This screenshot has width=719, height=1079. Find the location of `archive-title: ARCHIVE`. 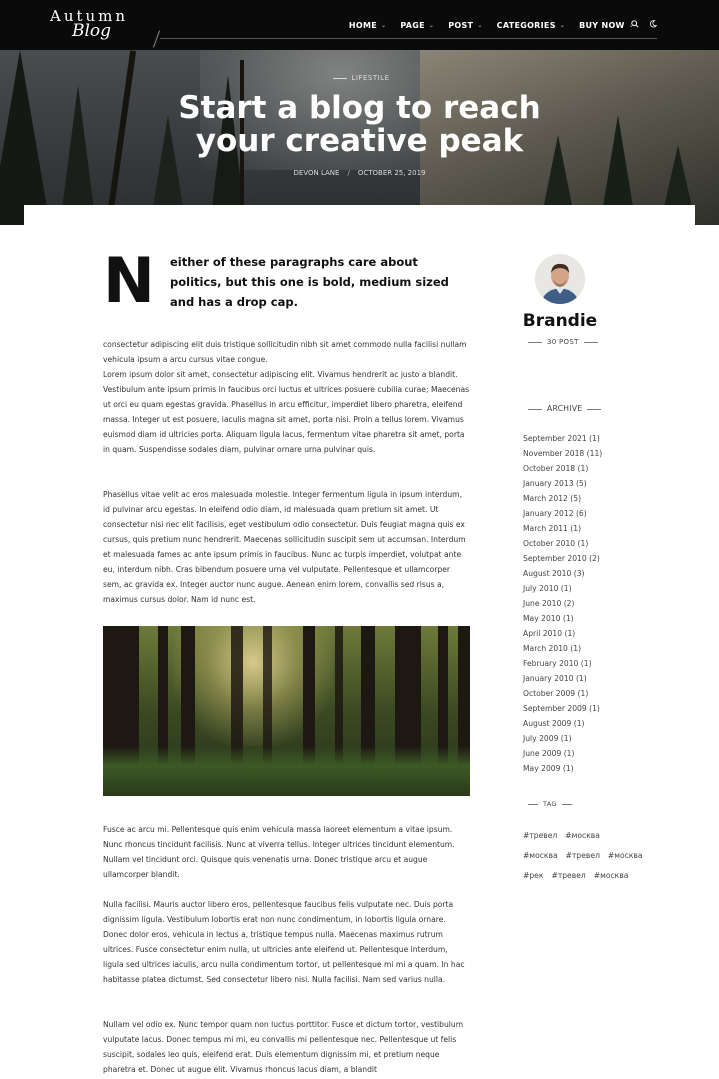

archive-title: ARCHIVE is located at coordinates (565, 408).